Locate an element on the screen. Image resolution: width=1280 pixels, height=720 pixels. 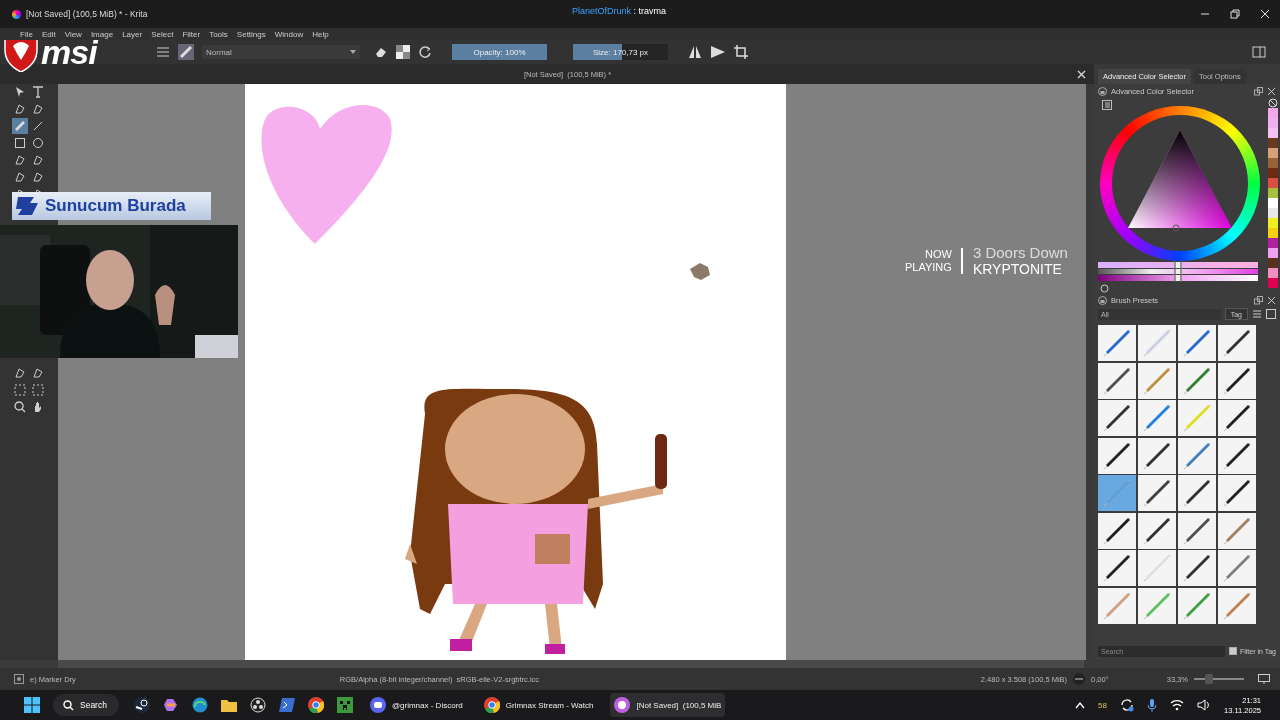
settings-icon is located at coordinates (1107, 105).